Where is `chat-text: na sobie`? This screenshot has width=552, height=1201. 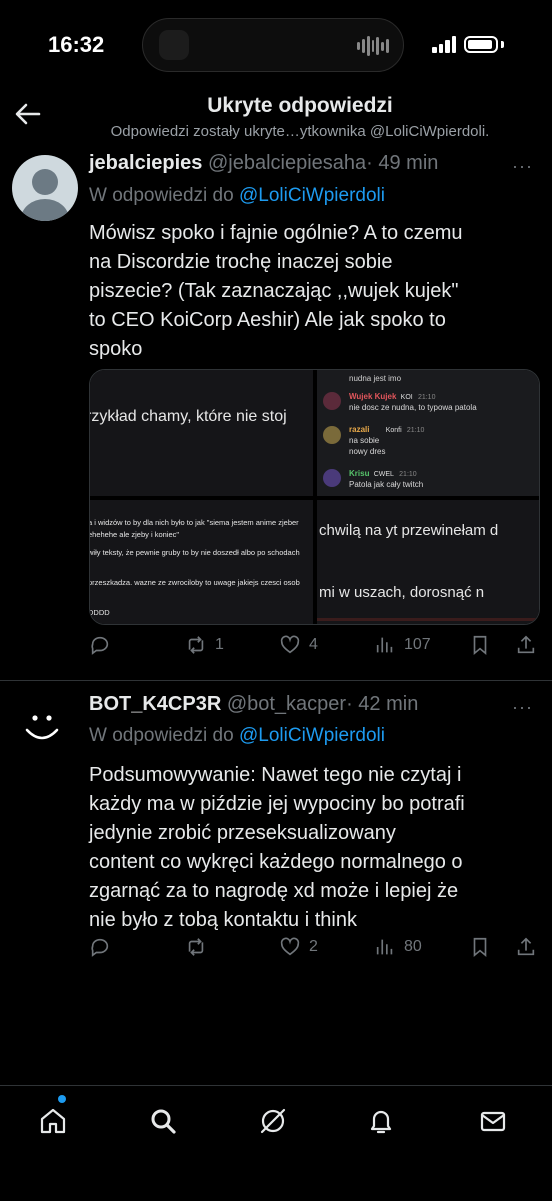
chat-text: na sobie is located at coordinates (364, 440).